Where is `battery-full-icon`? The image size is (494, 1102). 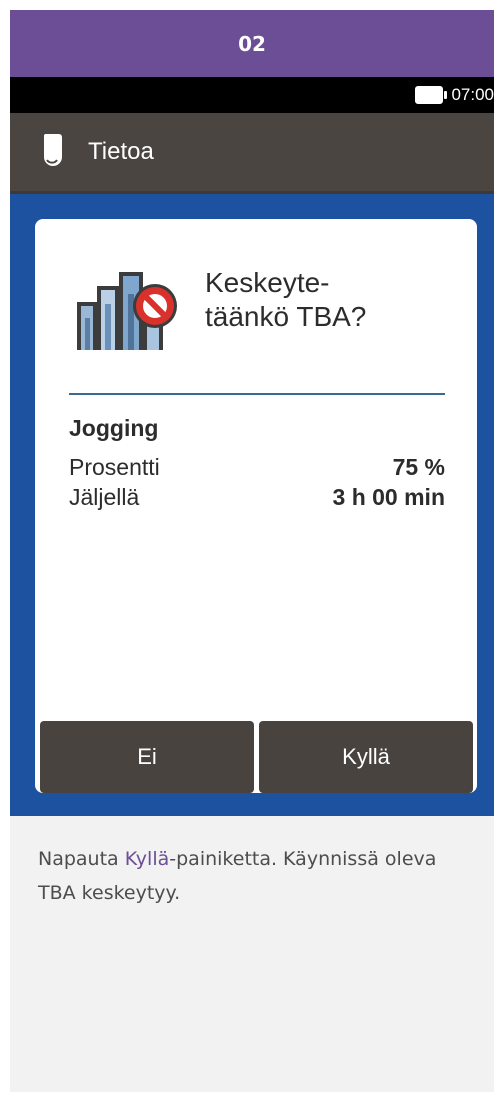
battery-full-icon is located at coordinates (431, 95).